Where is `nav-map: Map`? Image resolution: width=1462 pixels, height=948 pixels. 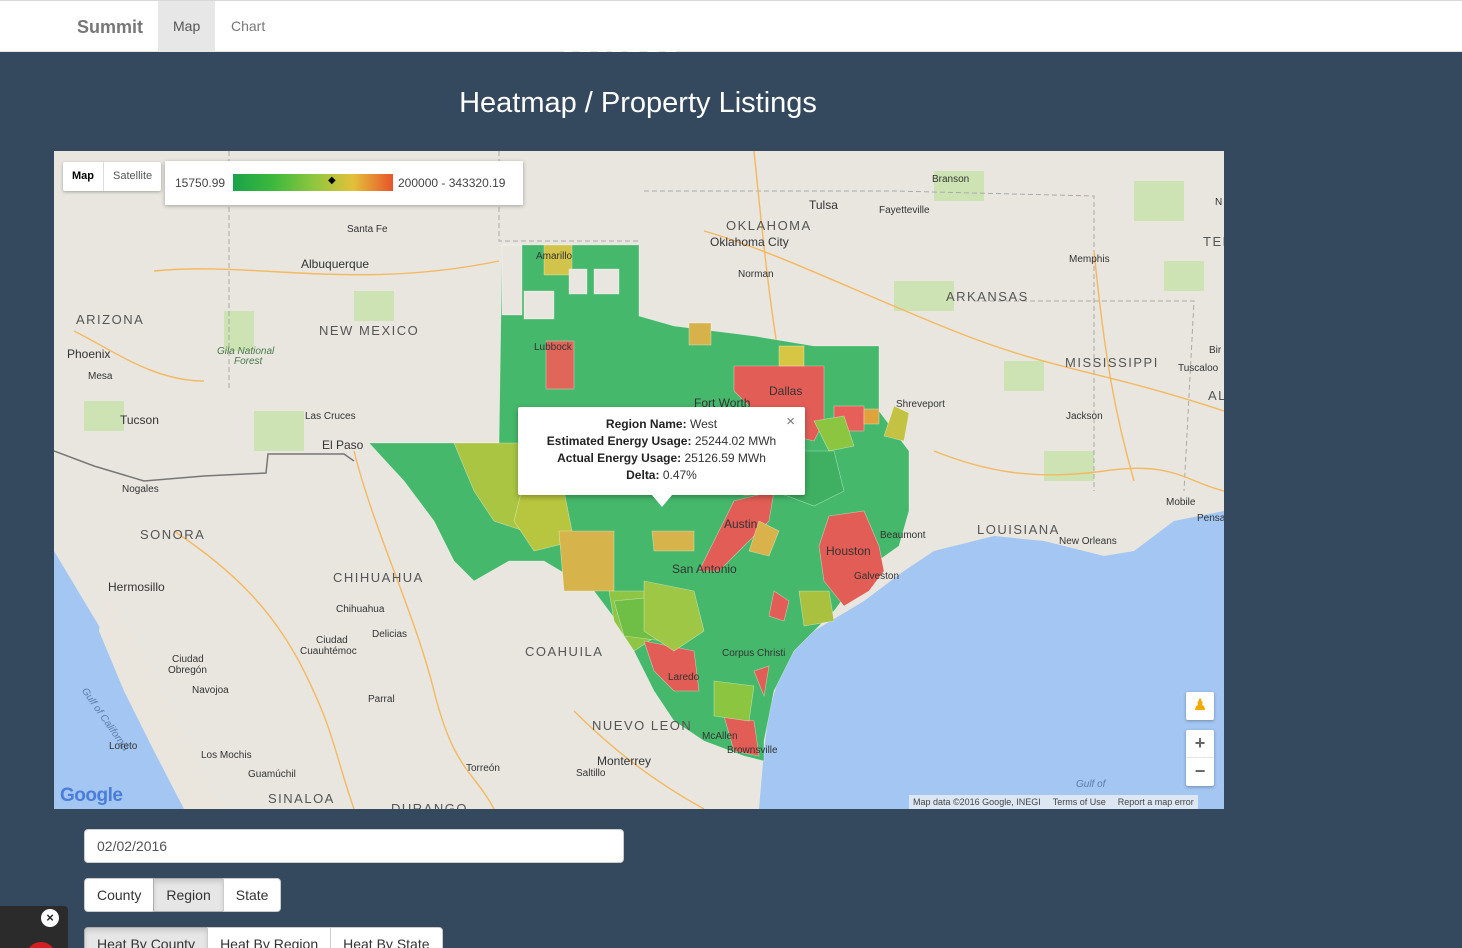 nav-map: Map is located at coordinates (187, 26).